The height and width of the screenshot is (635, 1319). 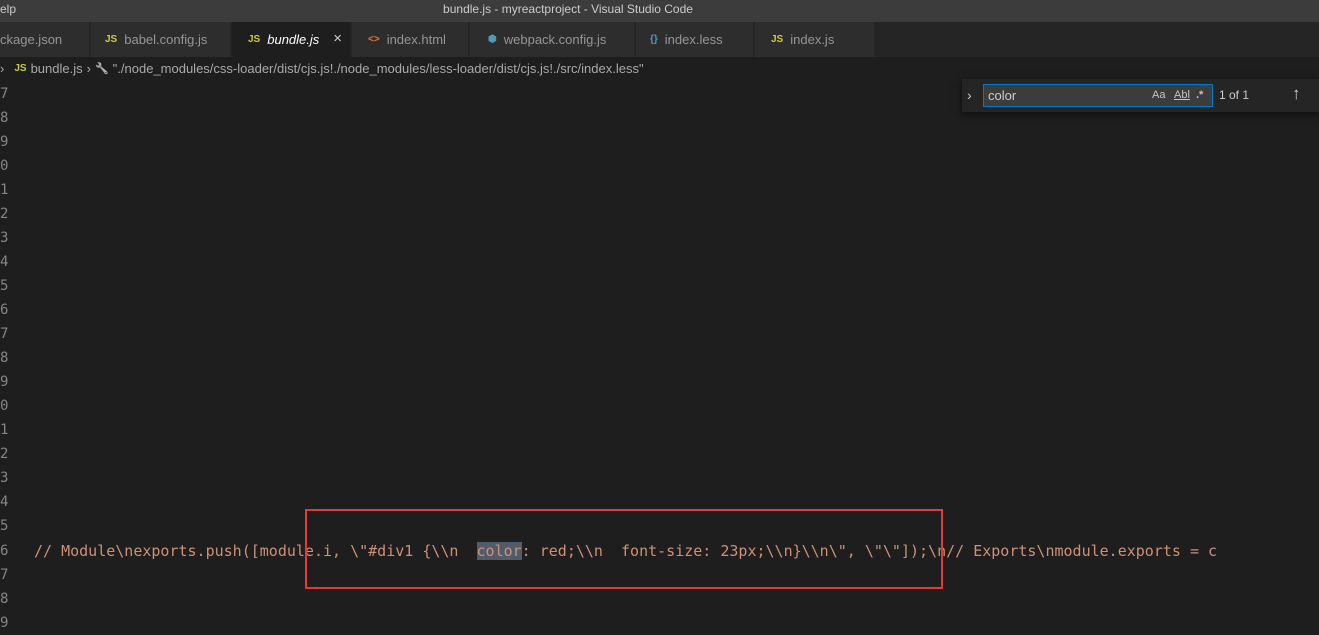 I want to click on tab-babel-config: JS babel.config.js, so click(x=161, y=39).